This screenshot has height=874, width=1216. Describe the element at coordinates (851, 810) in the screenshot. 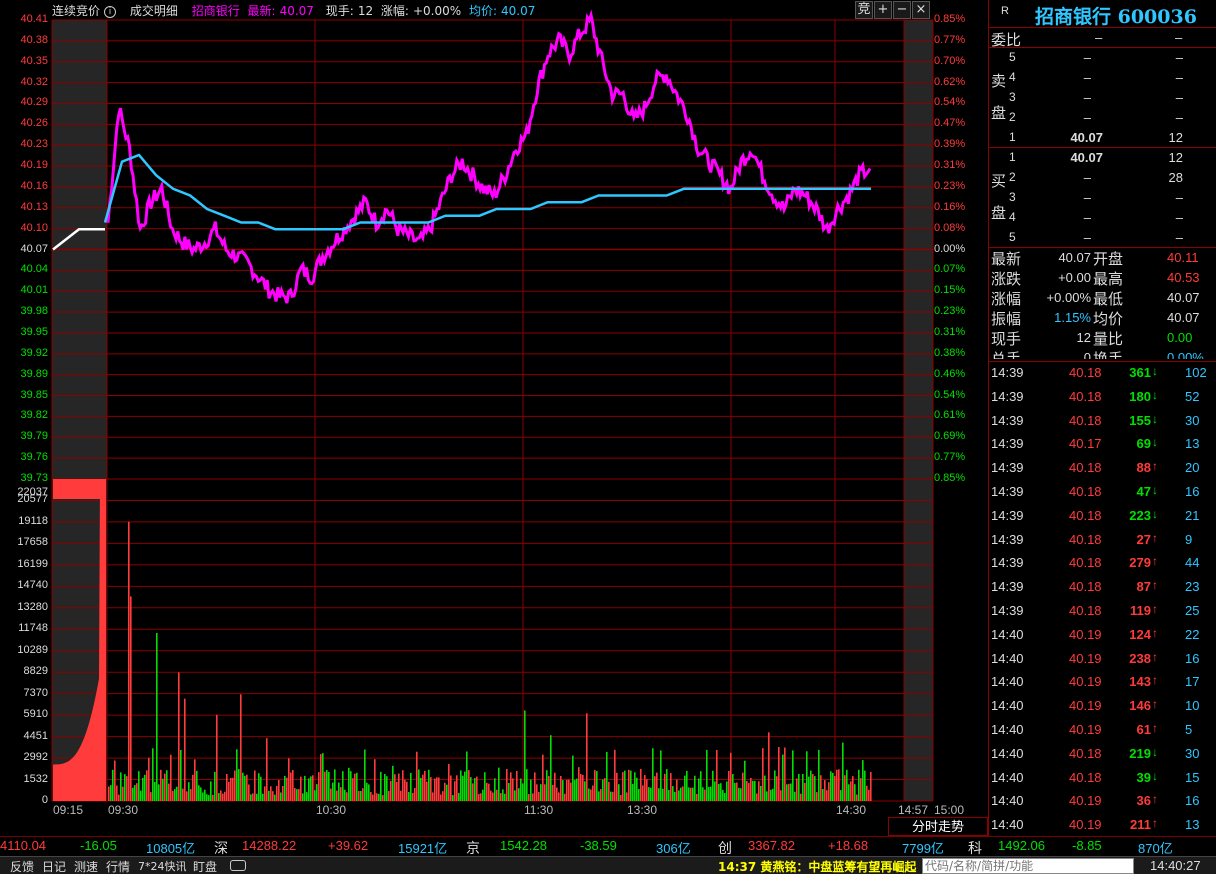

I see `time-tick-label: 14:30` at that location.